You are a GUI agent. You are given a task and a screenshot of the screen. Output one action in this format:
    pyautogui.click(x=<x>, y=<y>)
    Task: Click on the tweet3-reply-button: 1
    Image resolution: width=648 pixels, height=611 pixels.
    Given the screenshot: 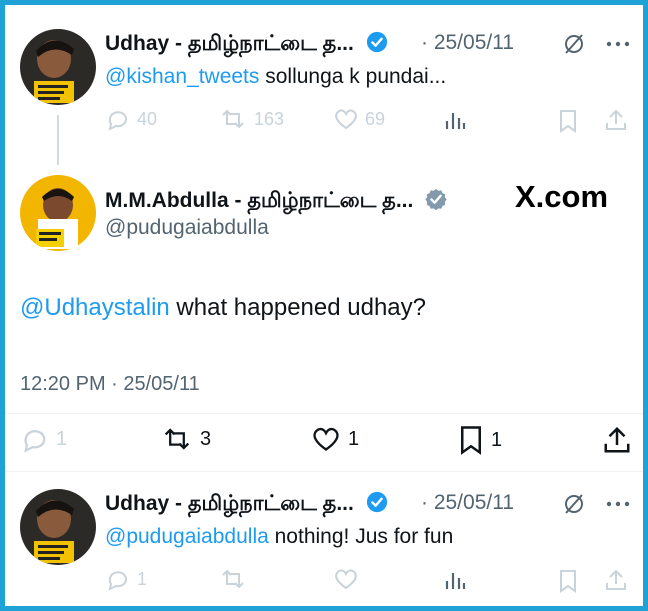 What is the action you would take?
    pyautogui.click(x=126, y=579)
    